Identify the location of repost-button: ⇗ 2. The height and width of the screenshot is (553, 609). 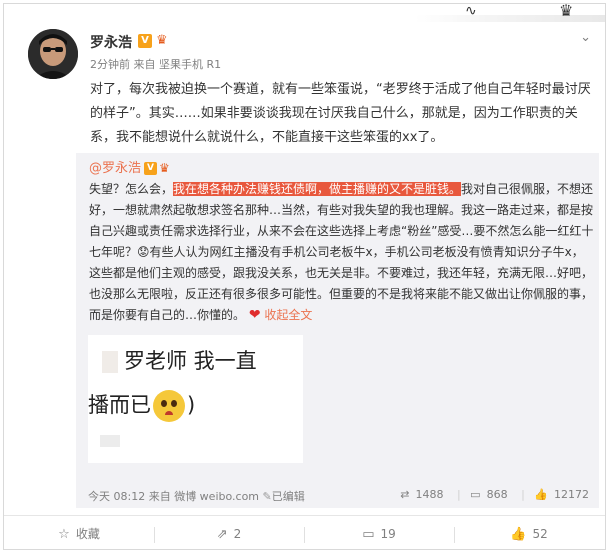
(229, 532).